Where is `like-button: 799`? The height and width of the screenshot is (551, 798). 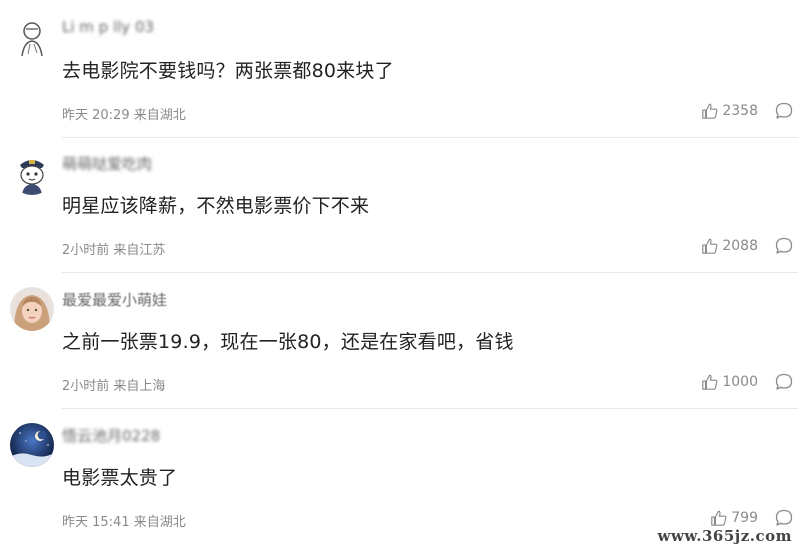
like-button: 799 is located at coordinates (734, 518).